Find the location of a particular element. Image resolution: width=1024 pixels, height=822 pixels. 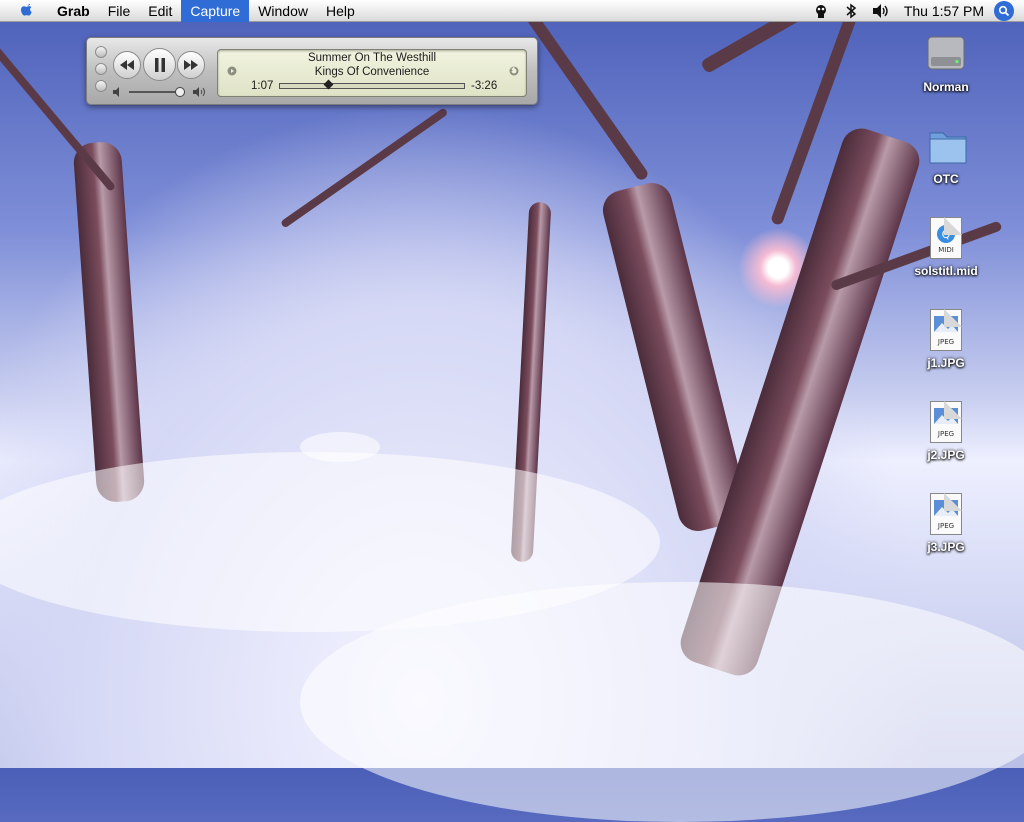

window-buttons is located at coordinates (101, 71).